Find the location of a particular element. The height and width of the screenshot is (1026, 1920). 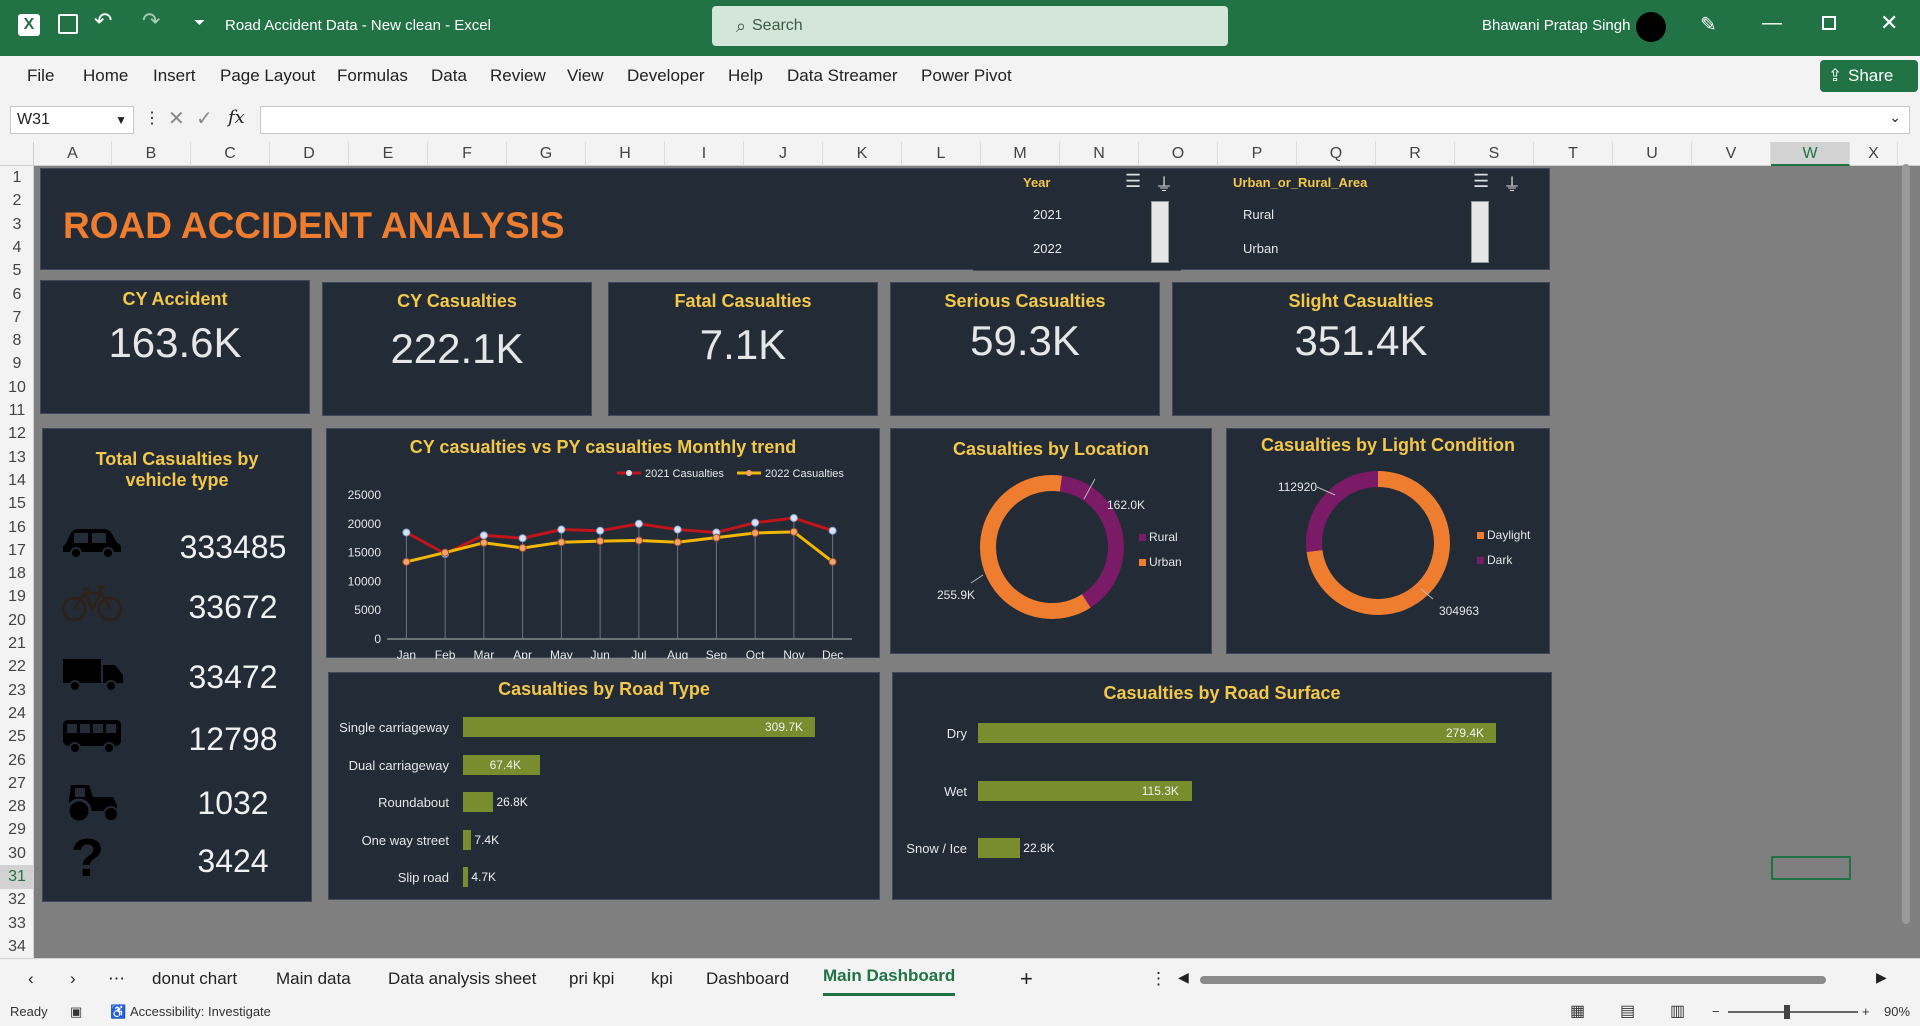

row-header: 18 is located at coordinates (17, 574).